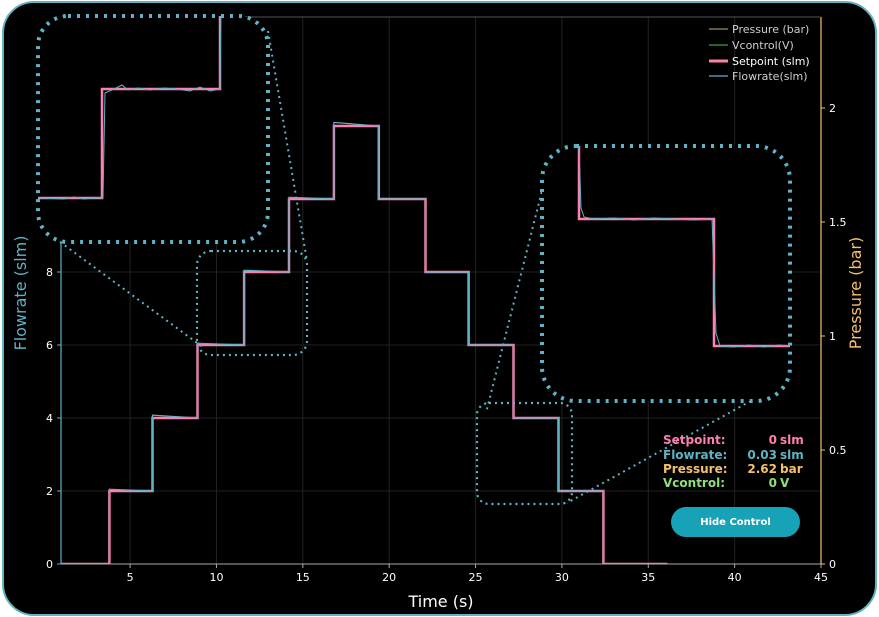 The image size is (879, 617). Describe the element at coordinates (562, 577) in the screenshot. I see `x-tick-label: 30` at that location.